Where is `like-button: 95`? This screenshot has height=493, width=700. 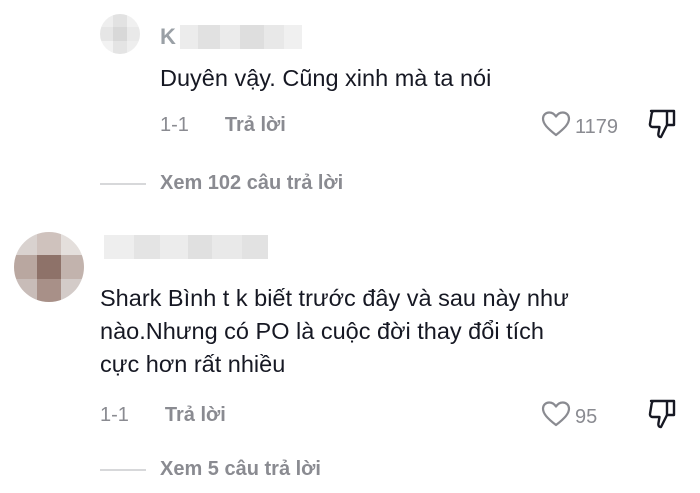 like-button: 95 is located at coordinates (569, 417).